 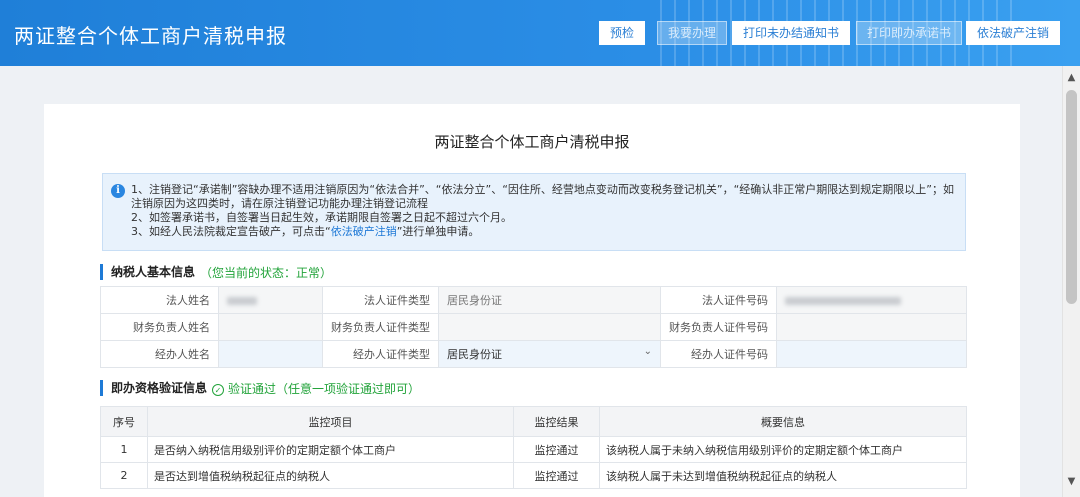 I want to click on finance-id-type-label: 财务负责人证件类型, so click(x=380, y=327).